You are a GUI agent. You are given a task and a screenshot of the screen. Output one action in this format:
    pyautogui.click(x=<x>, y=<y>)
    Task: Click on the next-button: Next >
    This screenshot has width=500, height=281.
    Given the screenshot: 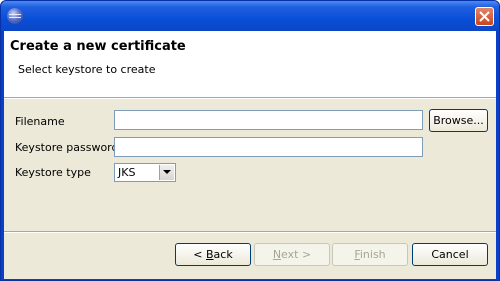 What is the action you would take?
    pyautogui.click(x=292, y=254)
    